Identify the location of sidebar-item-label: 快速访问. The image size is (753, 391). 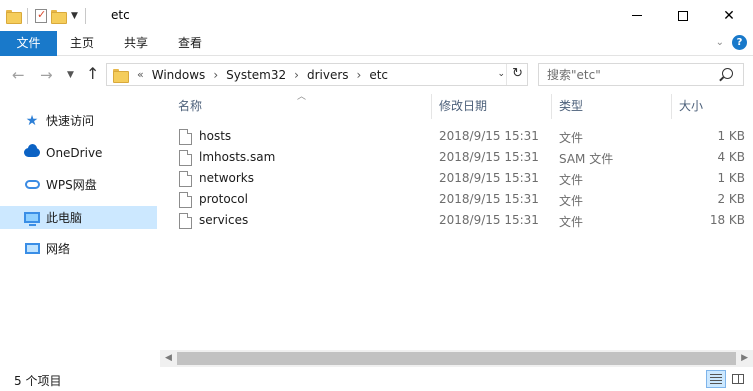
(70, 121).